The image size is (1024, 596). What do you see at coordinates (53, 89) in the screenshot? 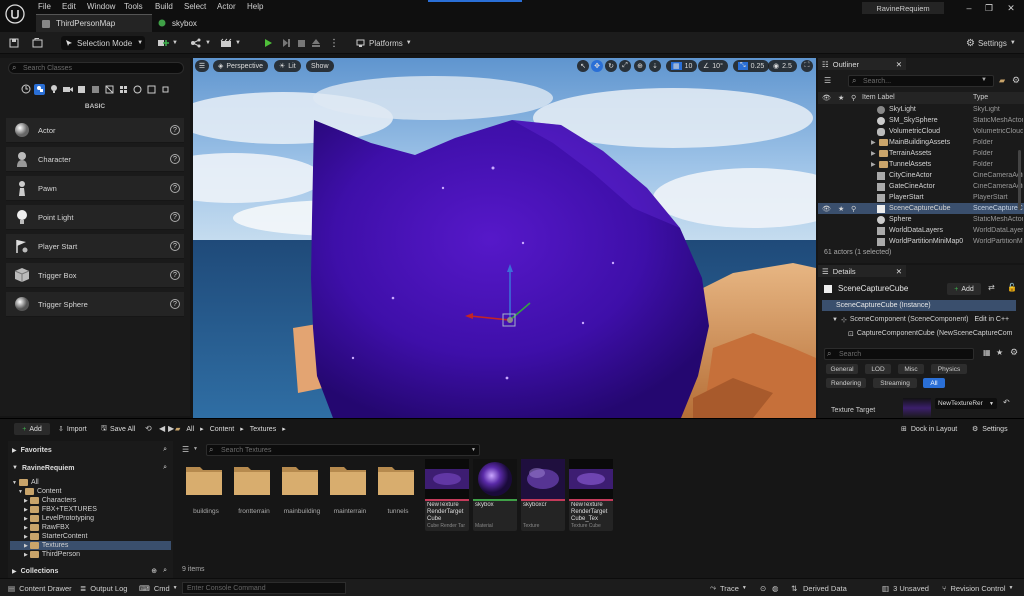
I see `lights-icon` at bounding box center [53, 89].